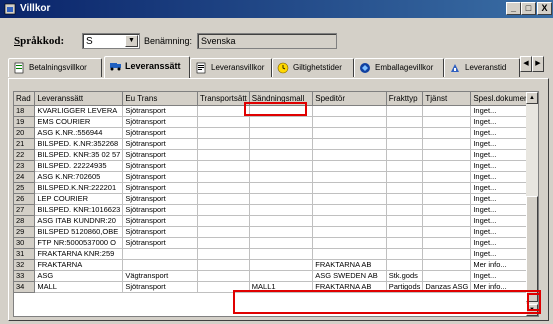 The height and width of the screenshot is (324, 553). What do you see at coordinates (79, 199) in the screenshot?
I see `grid-cell: LEP COURIER` at bounding box center [79, 199].